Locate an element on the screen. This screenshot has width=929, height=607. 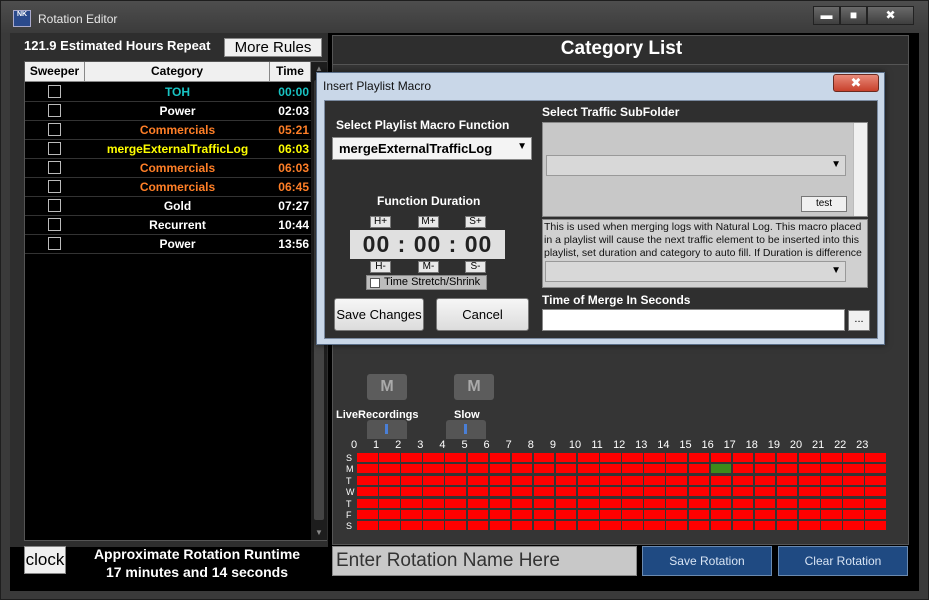
table-row: Gold 07:27 is located at coordinates (168, 206).